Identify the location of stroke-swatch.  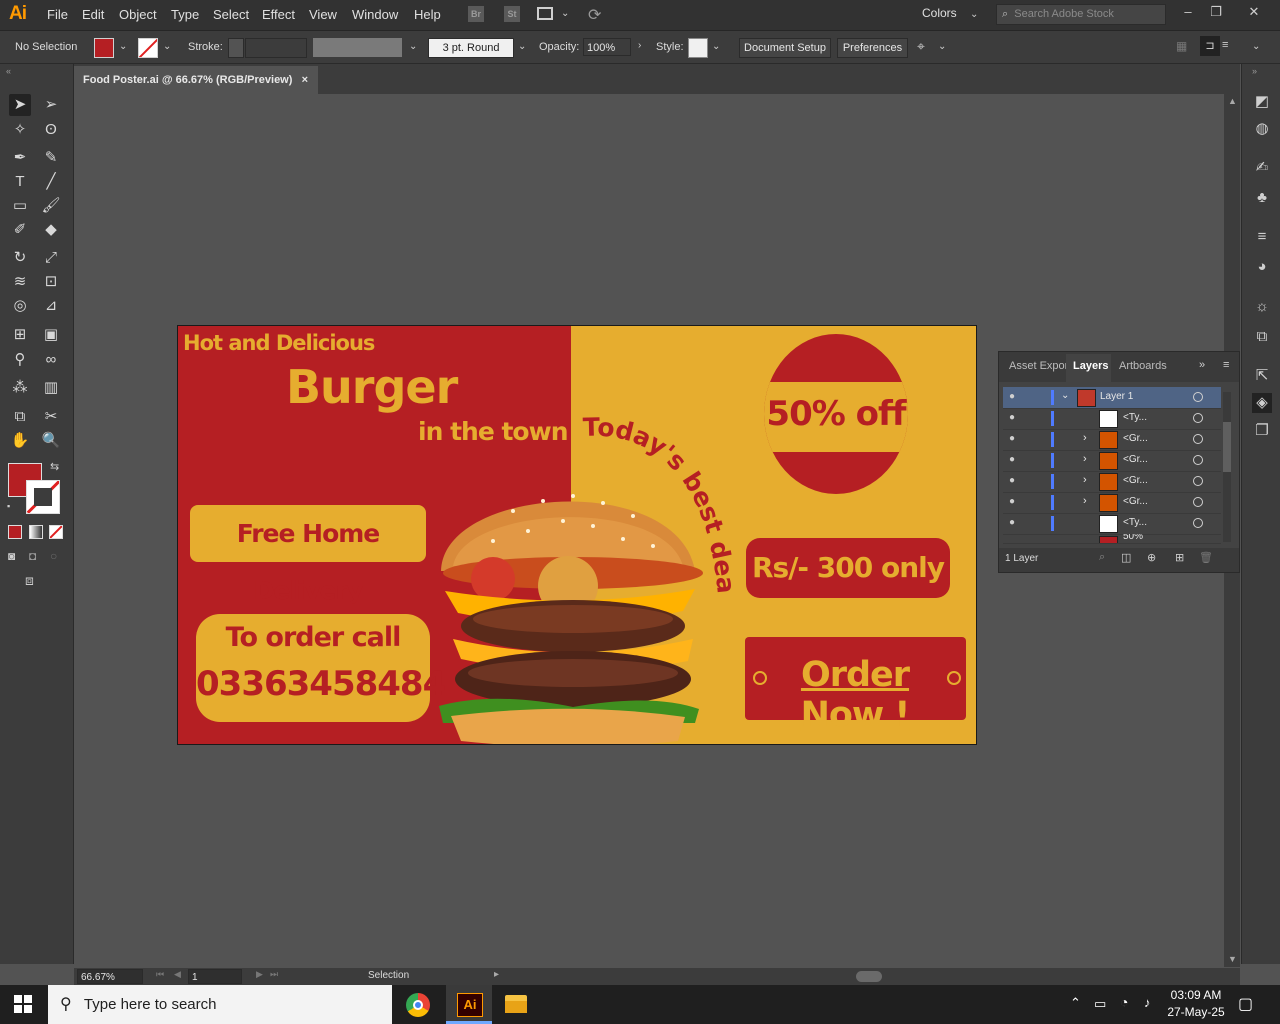
(148, 48).